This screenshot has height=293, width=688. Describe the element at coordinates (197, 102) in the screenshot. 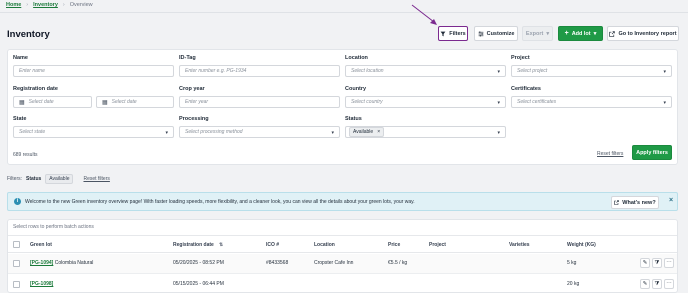

I see `crop-year-input-placeholder: Enter year` at that location.